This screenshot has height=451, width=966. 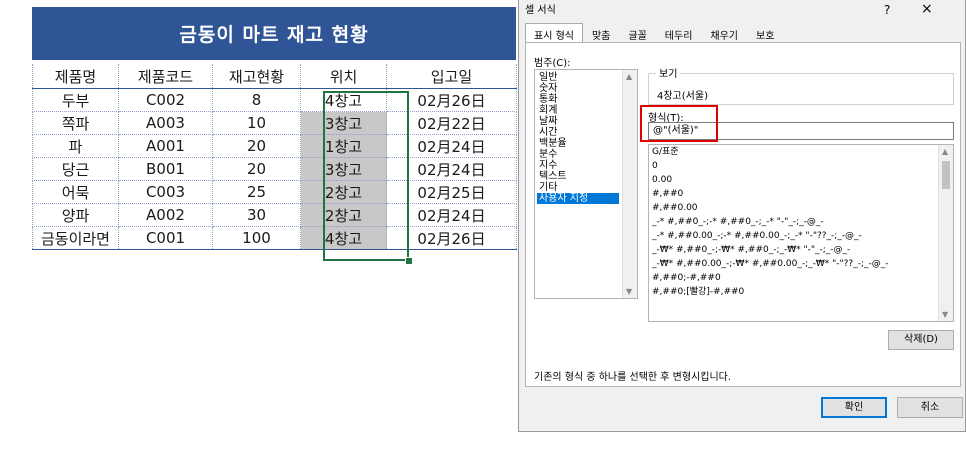 I want to click on tab-font: 글꼴, so click(x=637, y=33).